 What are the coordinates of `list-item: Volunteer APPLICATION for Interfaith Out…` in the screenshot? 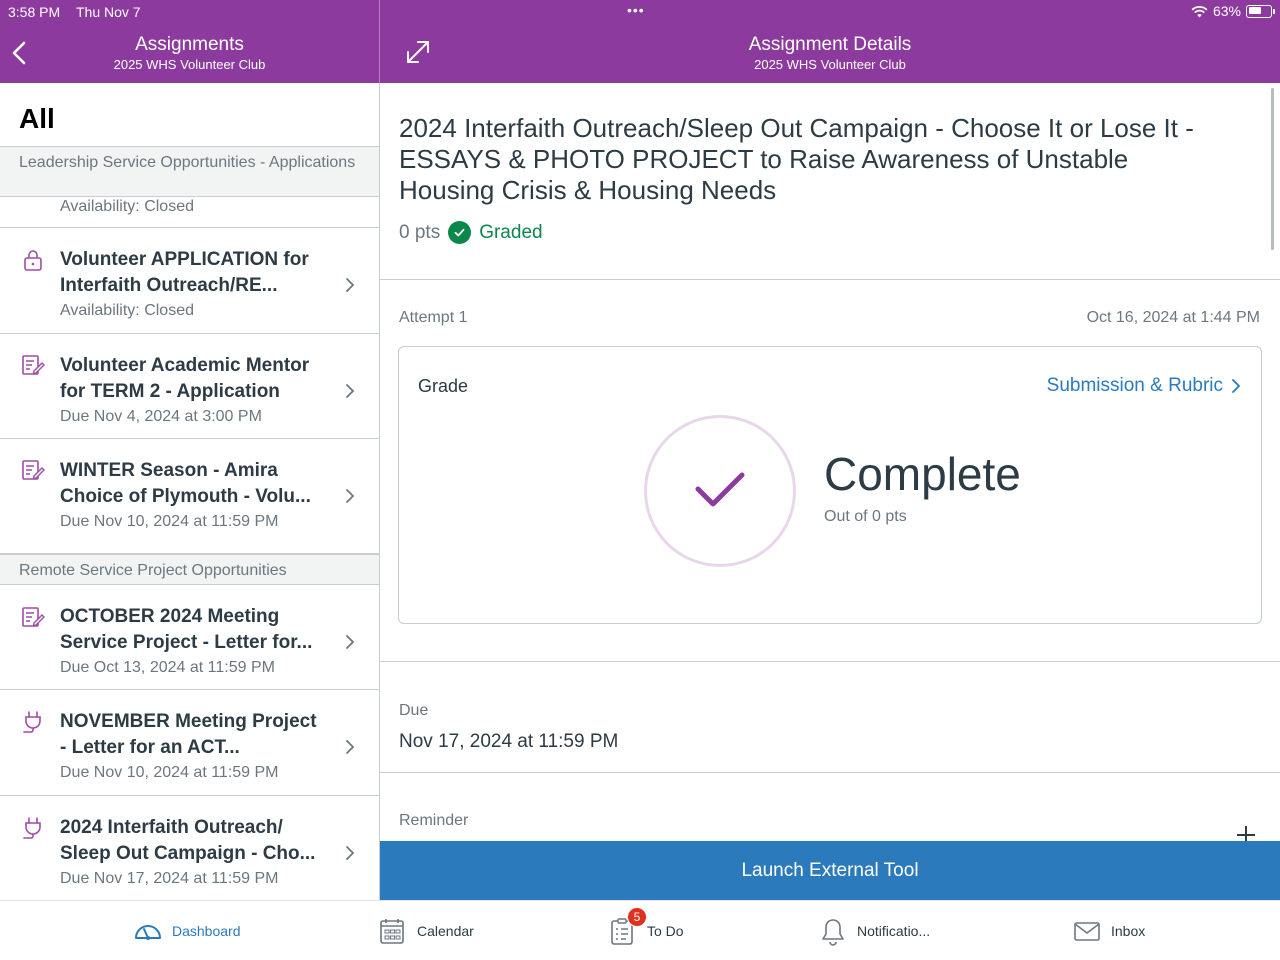 It's located at (189, 281).